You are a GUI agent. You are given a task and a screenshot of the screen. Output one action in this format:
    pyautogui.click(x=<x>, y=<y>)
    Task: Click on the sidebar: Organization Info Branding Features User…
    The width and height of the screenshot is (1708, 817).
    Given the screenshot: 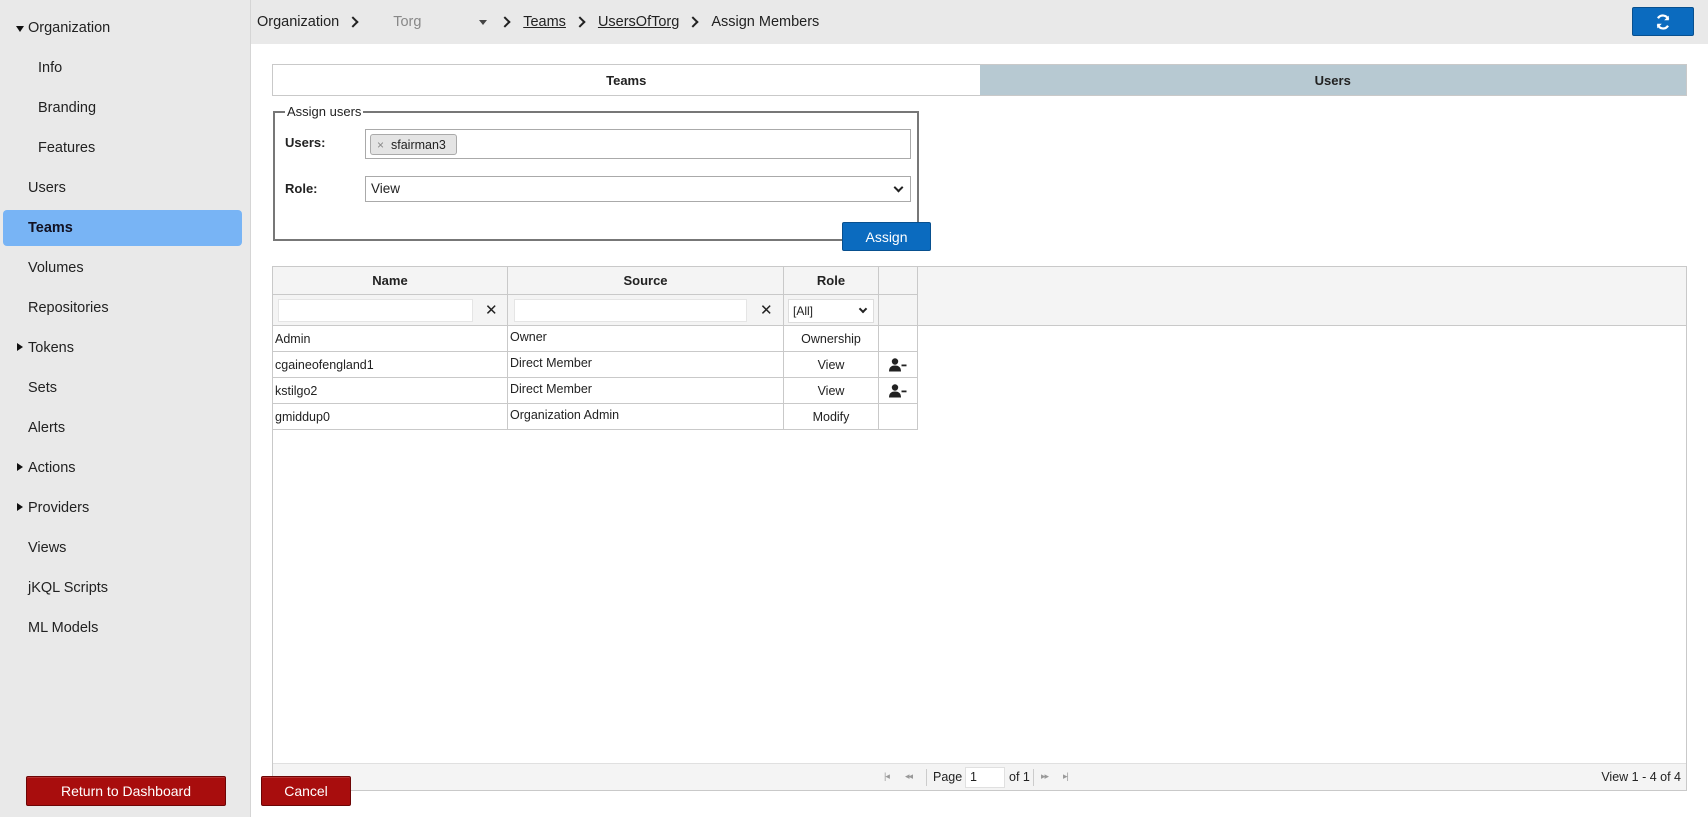 What is the action you would take?
    pyautogui.click(x=125, y=408)
    